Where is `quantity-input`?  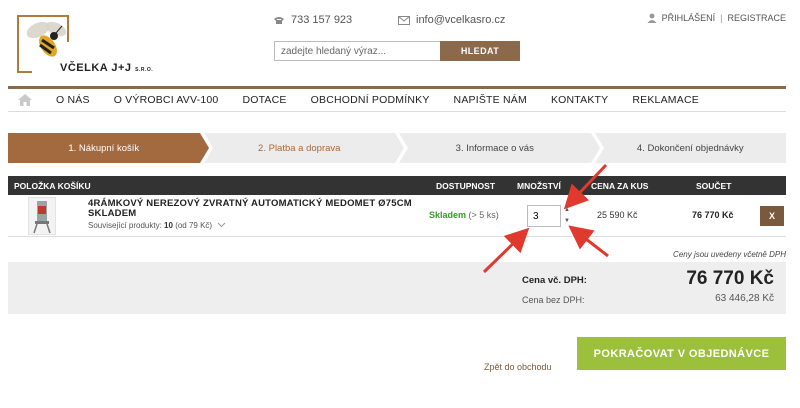 quantity-input is located at coordinates (544, 216).